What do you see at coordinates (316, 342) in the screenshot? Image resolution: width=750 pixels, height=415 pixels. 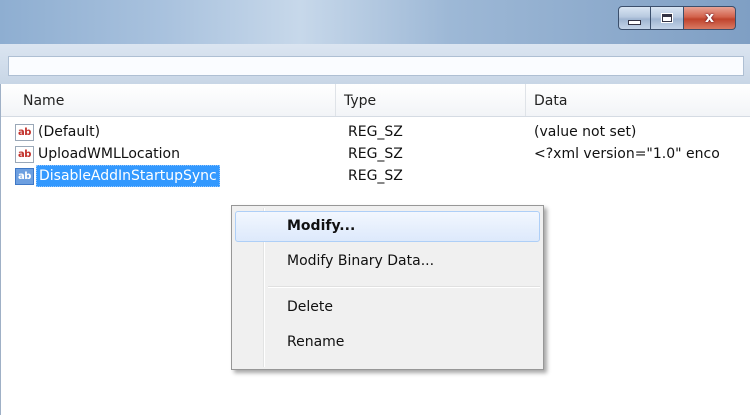 I see `menu-item-label: Rename` at bounding box center [316, 342].